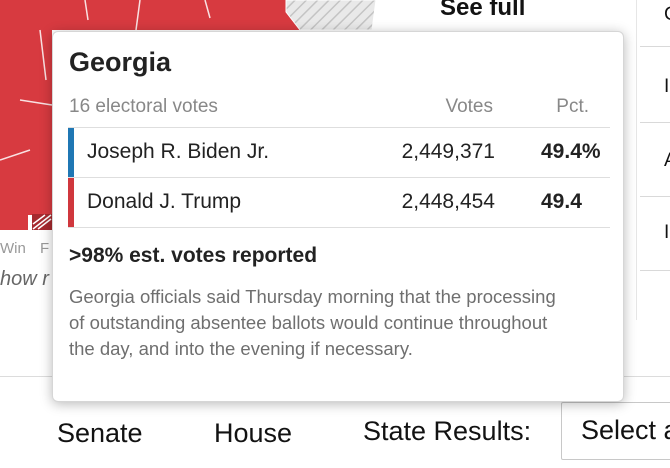  Describe the element at coordinates (667, 15) in the screenshot. I see `right-panel-item: C` at that location.